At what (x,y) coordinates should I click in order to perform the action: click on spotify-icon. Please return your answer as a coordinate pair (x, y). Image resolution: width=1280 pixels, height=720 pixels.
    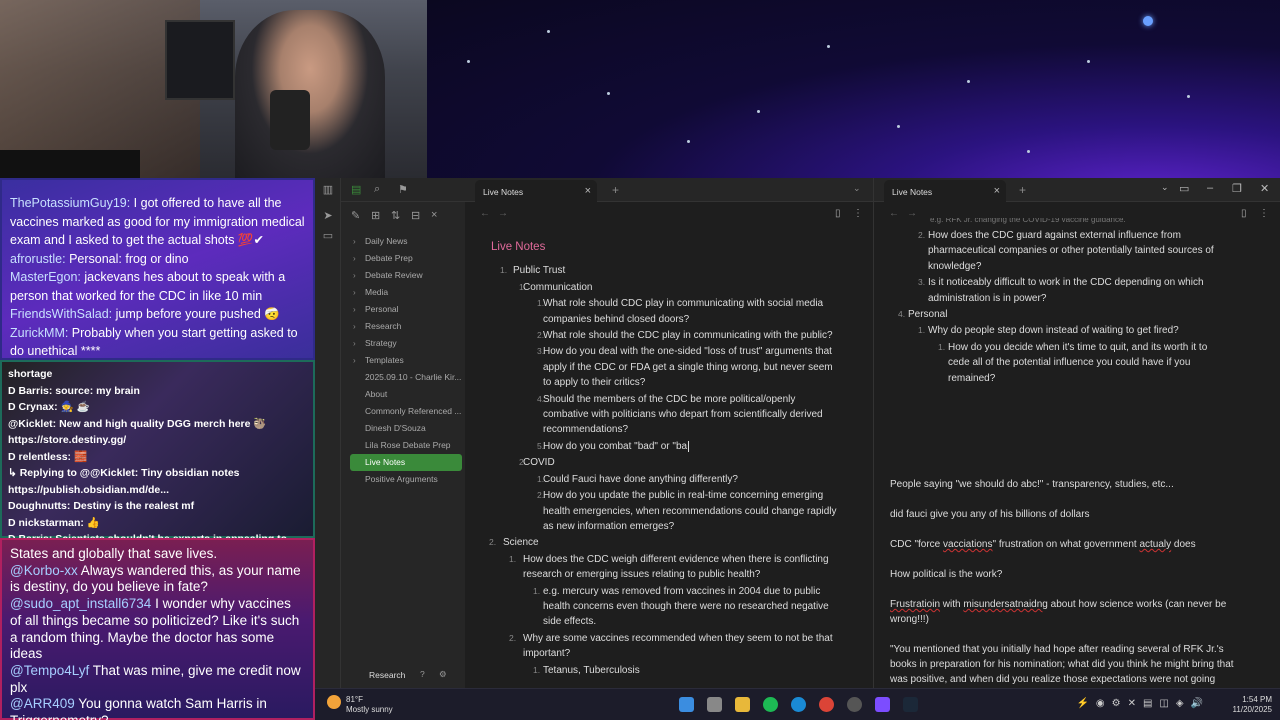
    Looking at the image, I should click on (770, 704).